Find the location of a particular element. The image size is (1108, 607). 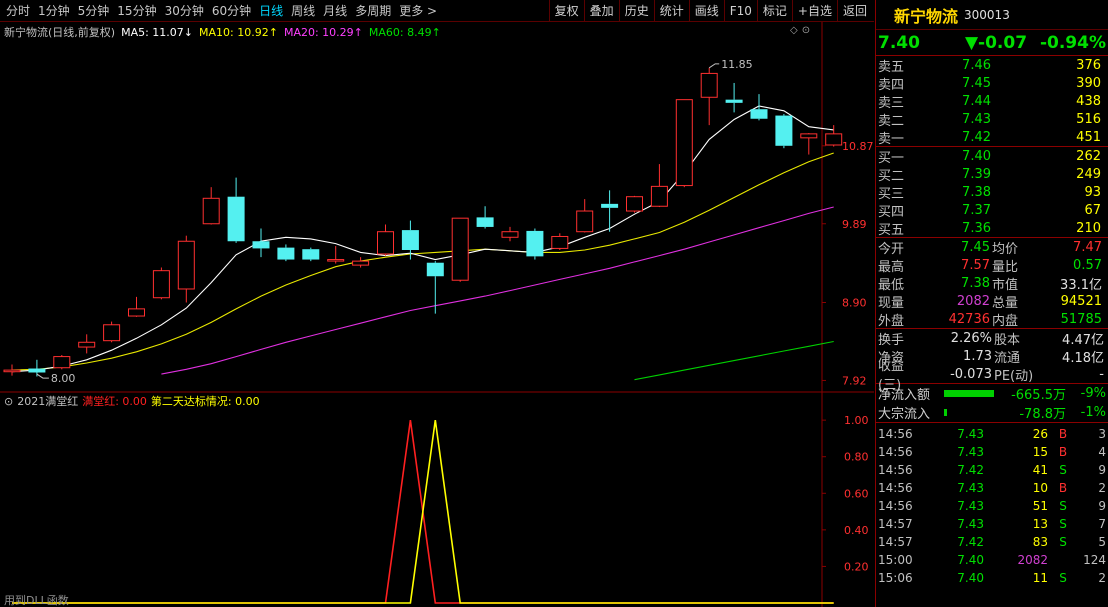

tick-volume: 26 is located at coordinates (1040, 434).